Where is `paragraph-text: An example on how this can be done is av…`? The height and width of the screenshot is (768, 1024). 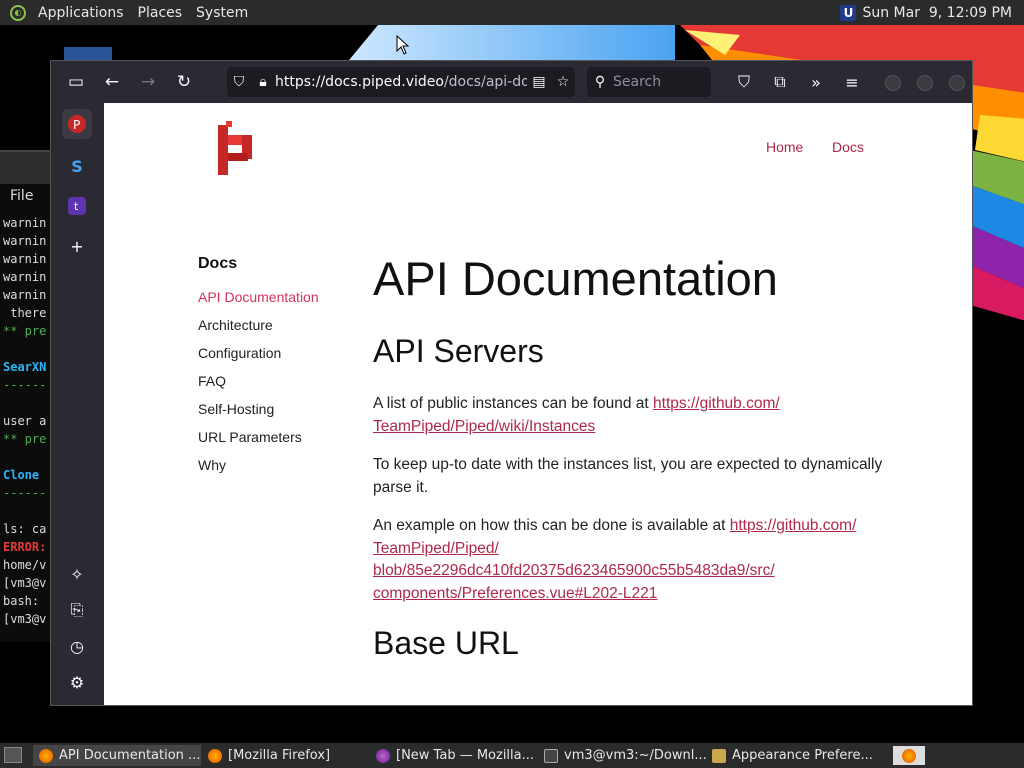 paragraph-text: An example on how this can be done is av… is located at coordinates (551, 525).